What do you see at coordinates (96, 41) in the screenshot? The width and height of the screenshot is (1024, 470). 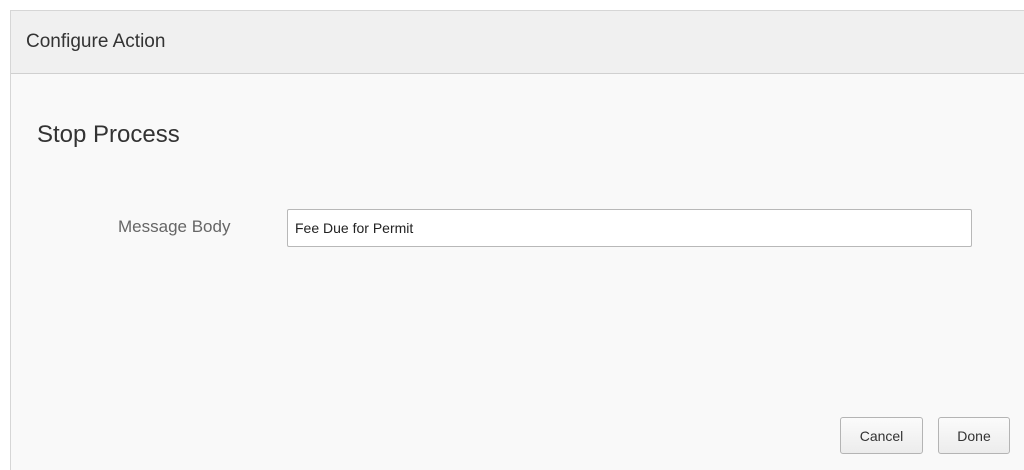 I see `dialog-title: Configure Action` at bounding box center [96, 41].